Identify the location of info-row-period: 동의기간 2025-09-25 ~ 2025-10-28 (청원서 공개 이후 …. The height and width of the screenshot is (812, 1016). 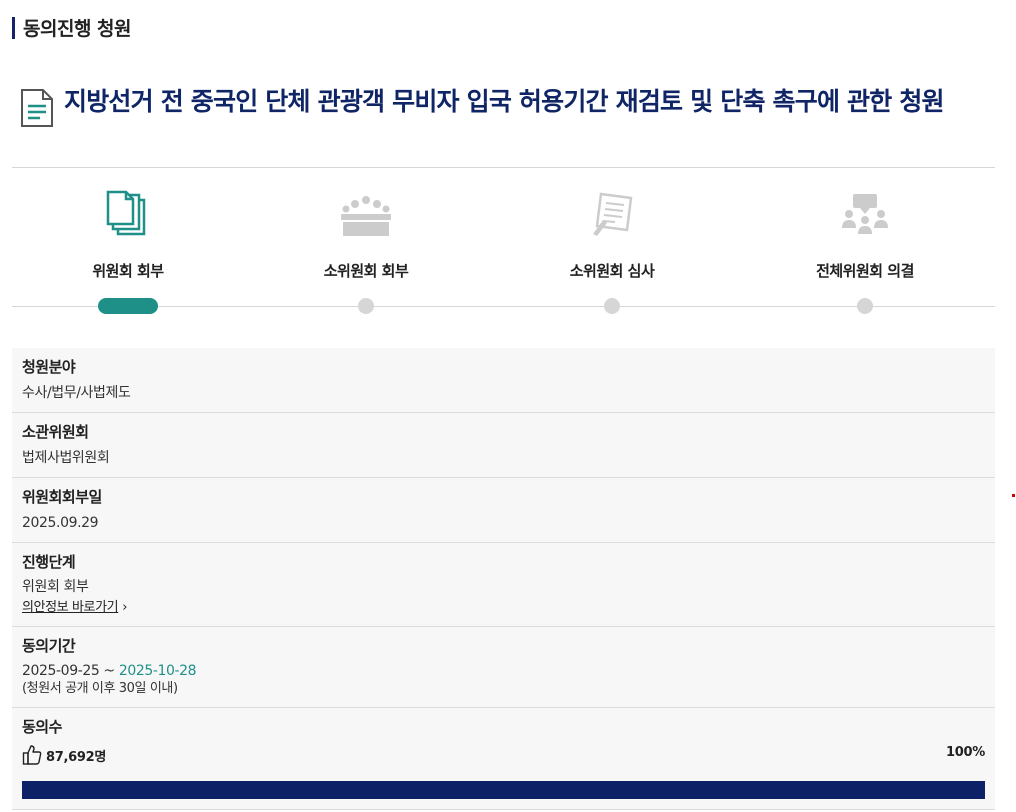
(503, 667).